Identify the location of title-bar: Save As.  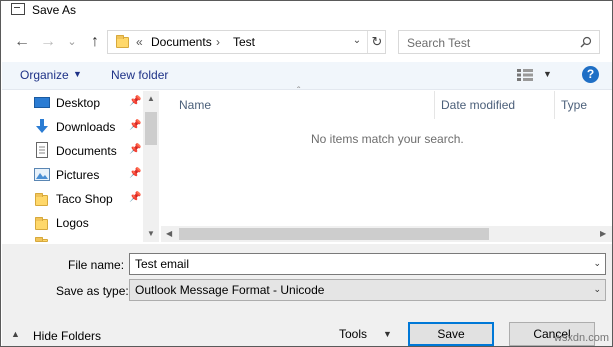
(306, 11).